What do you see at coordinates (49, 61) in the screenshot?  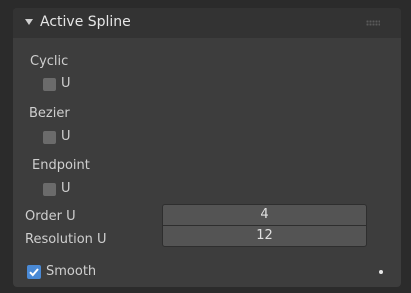 I see `cyclic-label: Cyclic` at bounding box center [49, 61].